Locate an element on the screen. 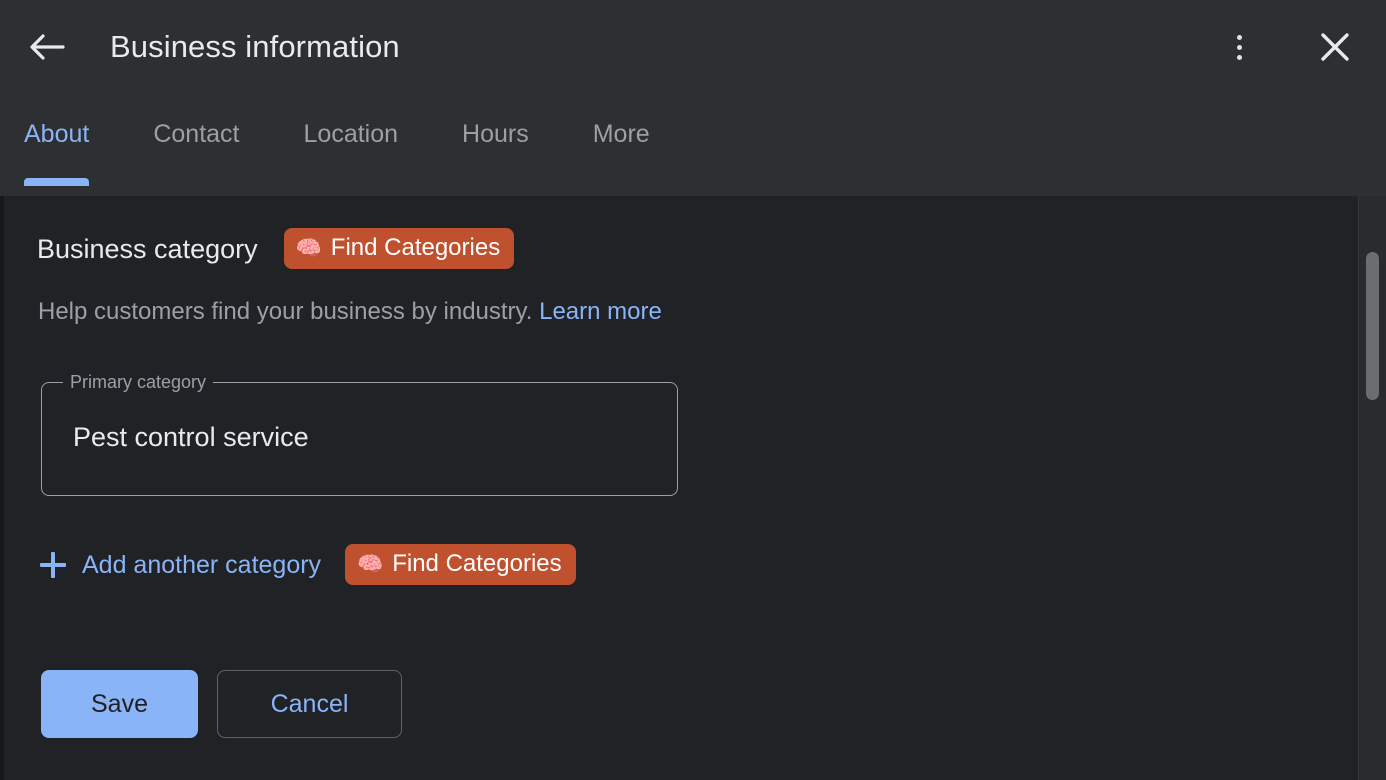  page-title: Business information is located at coordinates (255, 46).